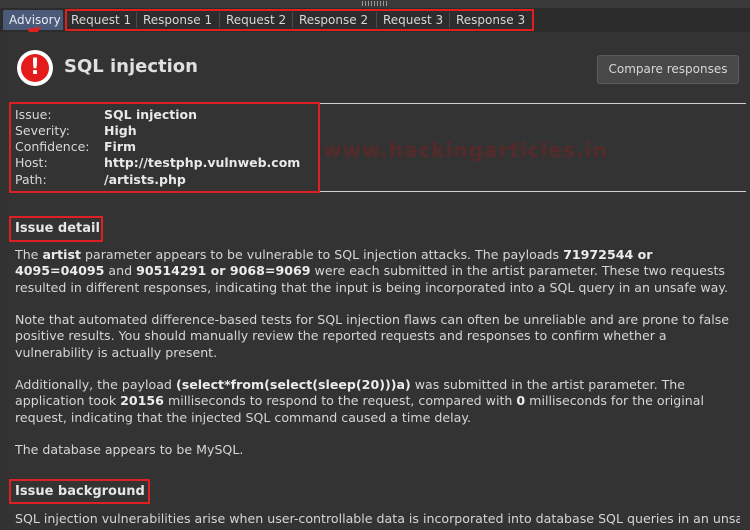  I want to click on window-top-strip, so click(375, 4).